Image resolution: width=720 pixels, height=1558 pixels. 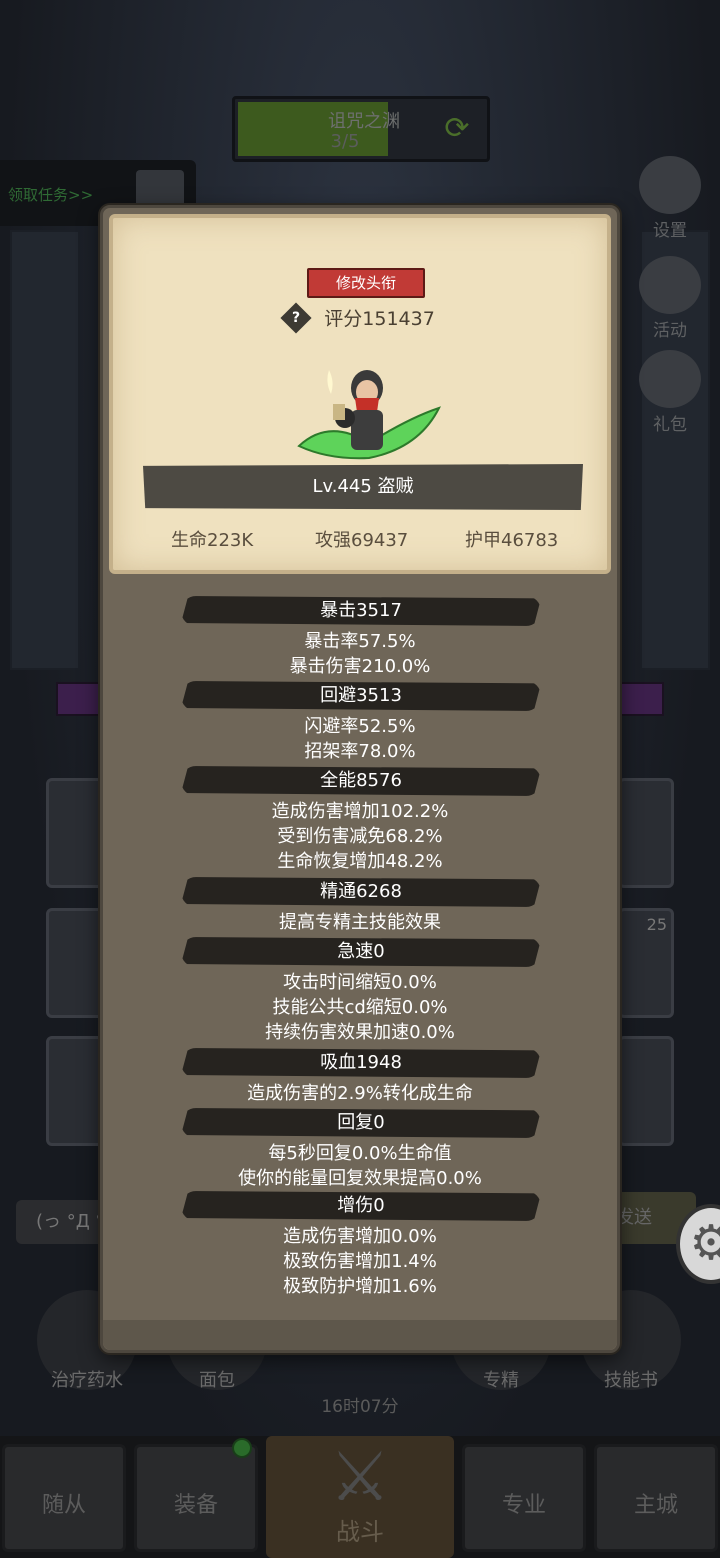 What do you see at coordinates (217, 1380) in the screenshot?
I see `bread-label: 面包` at bounding box center [217, 1380].